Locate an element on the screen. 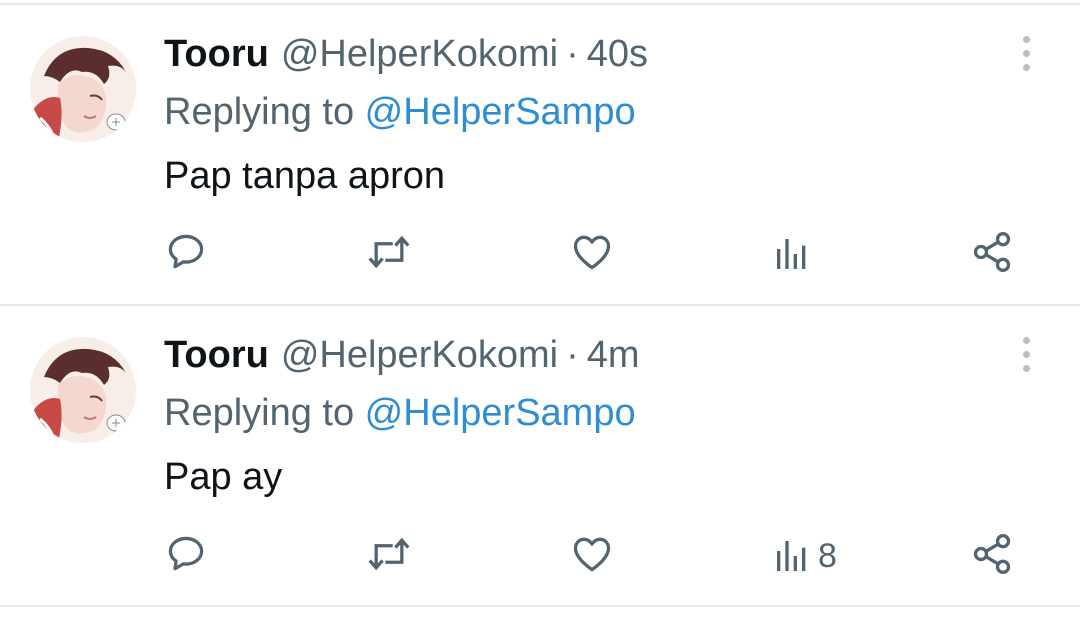 This screenshot has width=1080, height=625. bottom-divider is located at coordinates (540, 606).